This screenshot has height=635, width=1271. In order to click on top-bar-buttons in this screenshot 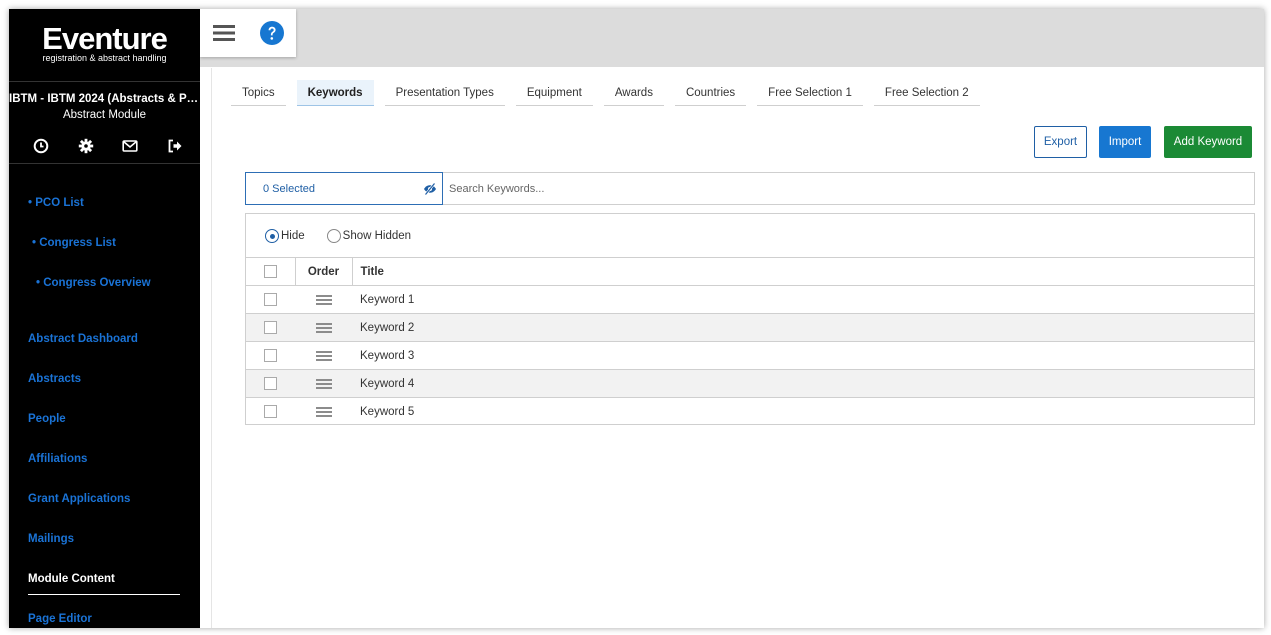, I will do `click(248, 33)`.